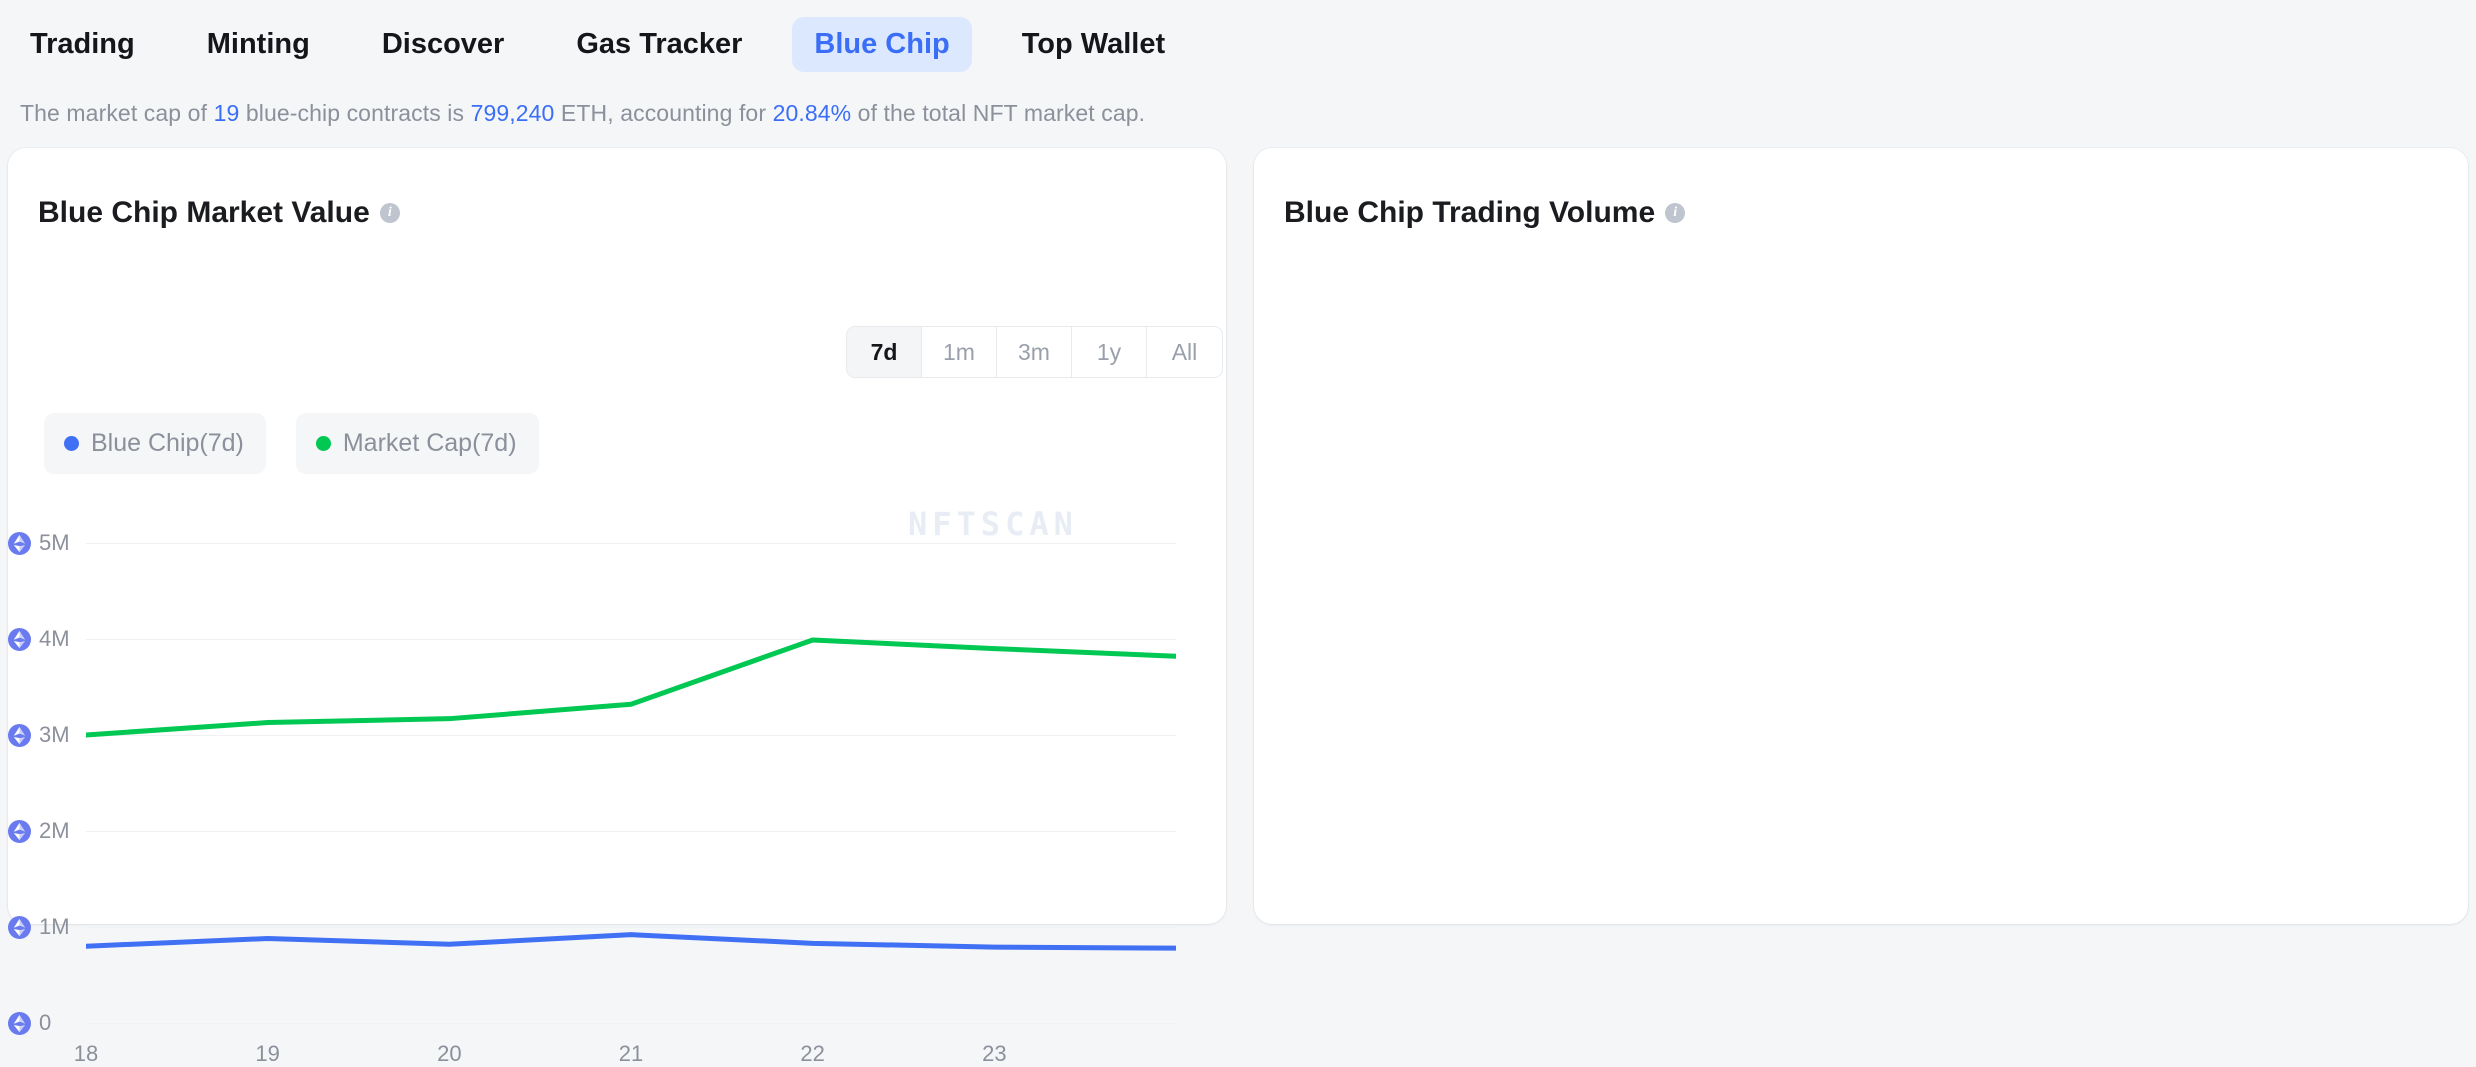 Image resolution: width=2476 pixels, height=1067 pixels. I want to click on tab-blue-chip: Blue Chip, so click(882, 44).